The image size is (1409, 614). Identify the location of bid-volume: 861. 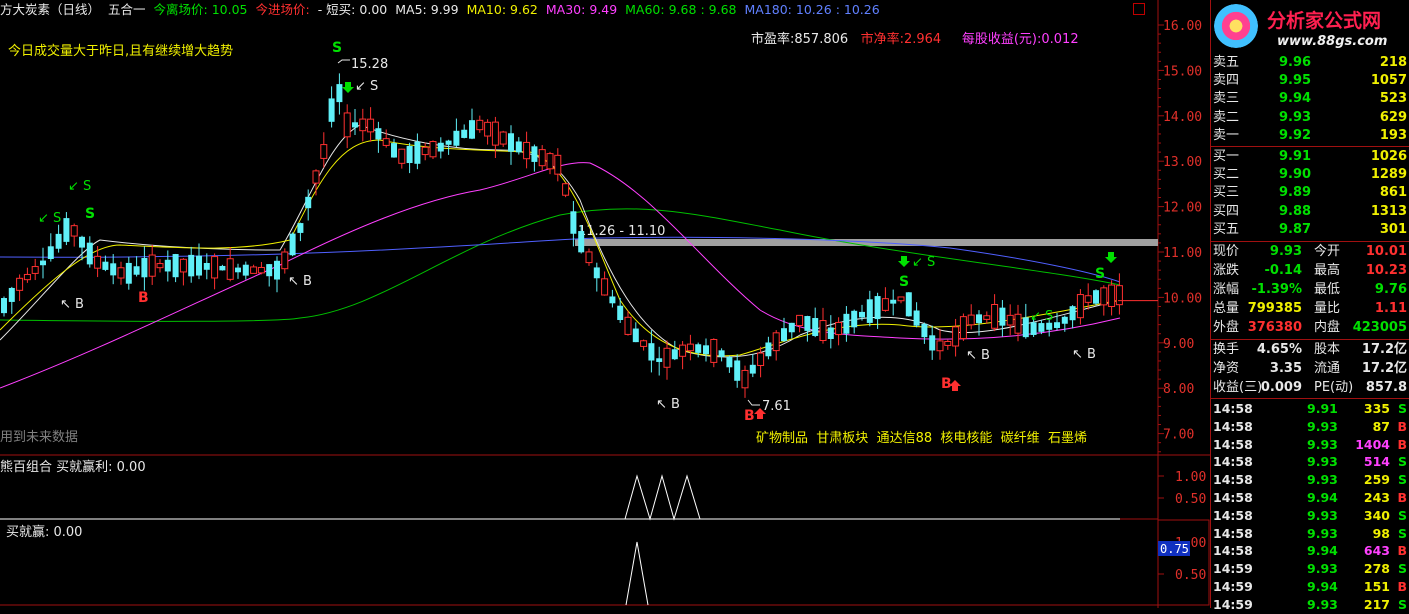
(1393, 193).